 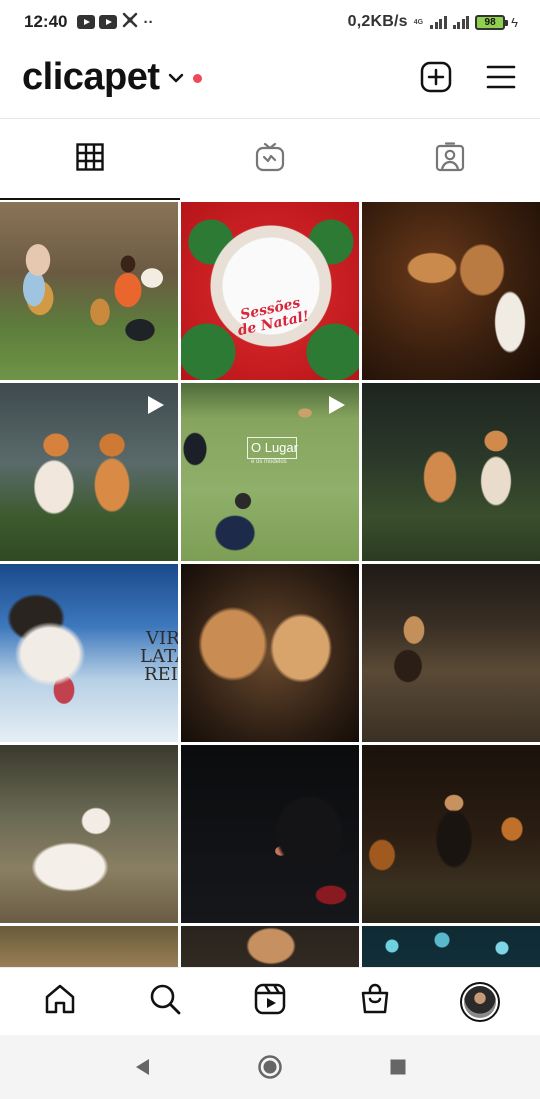 I want to click on post-family-with-dogs, so click(x=89, y=291).